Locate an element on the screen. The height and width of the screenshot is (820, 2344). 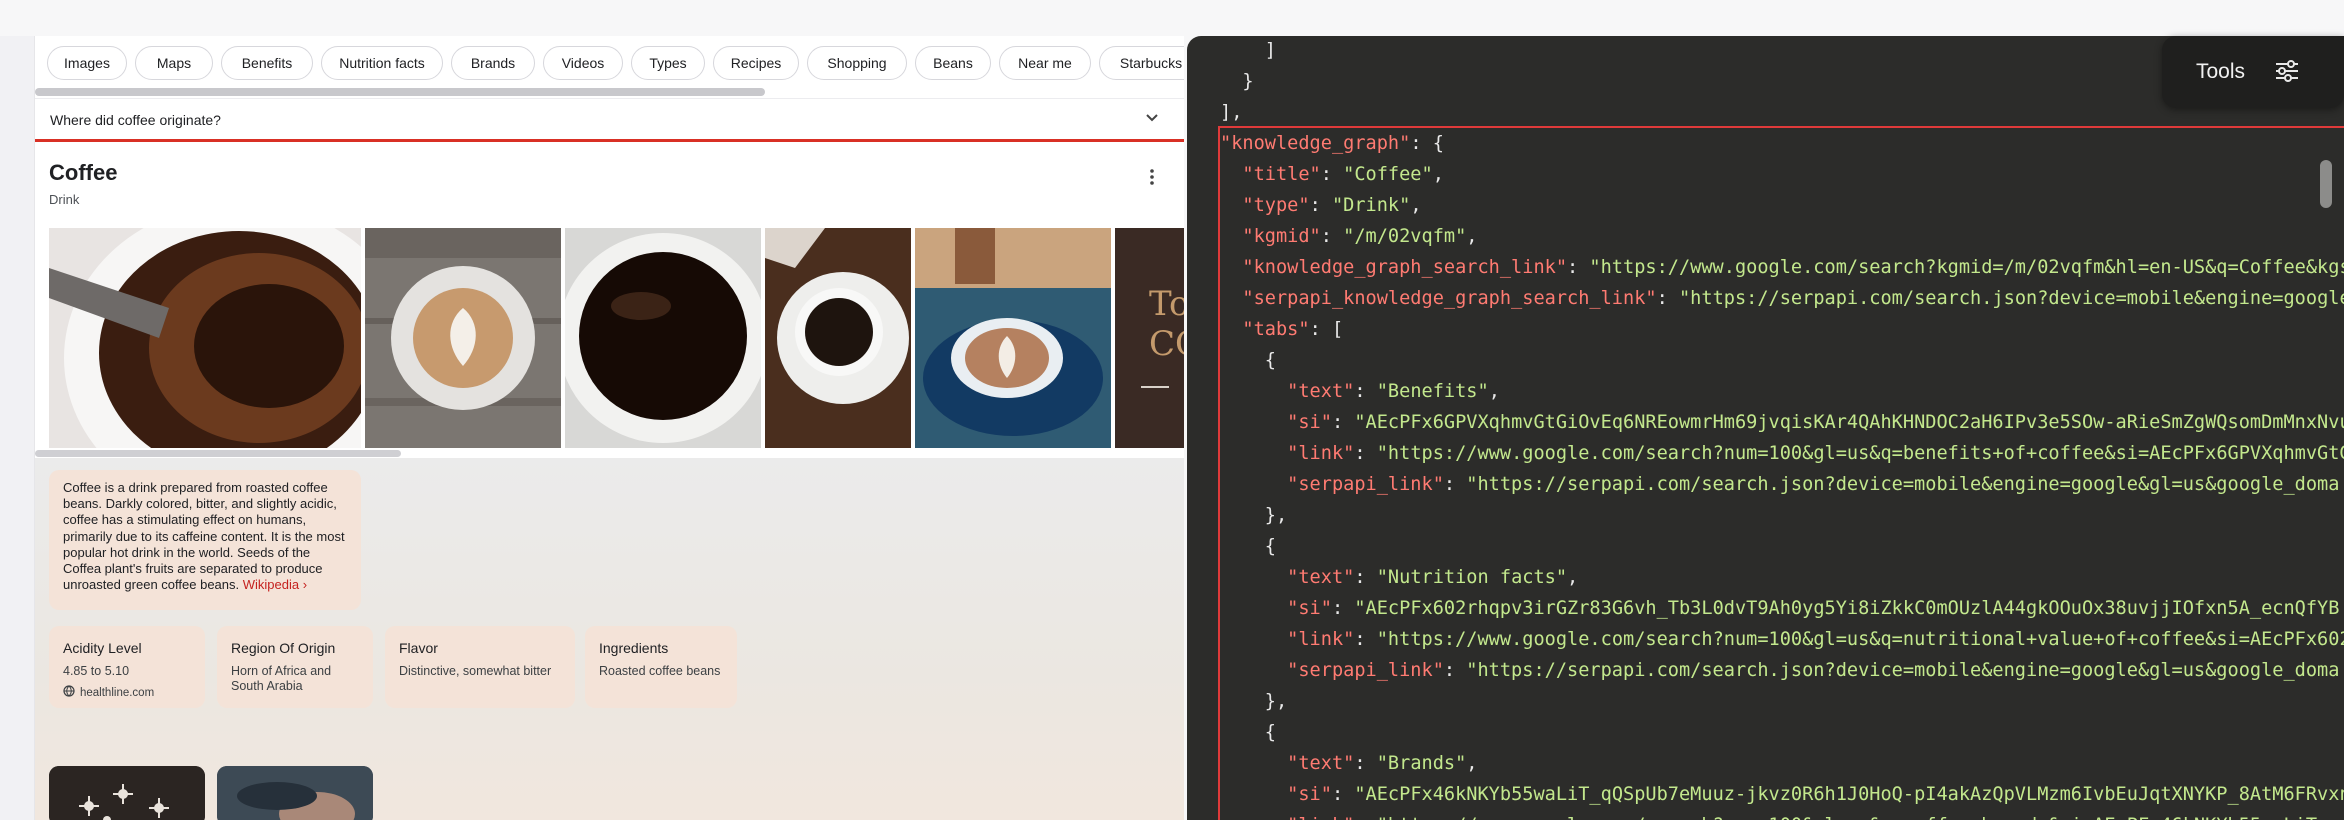
json-key: "si" is located at coordinates (1276, 608).